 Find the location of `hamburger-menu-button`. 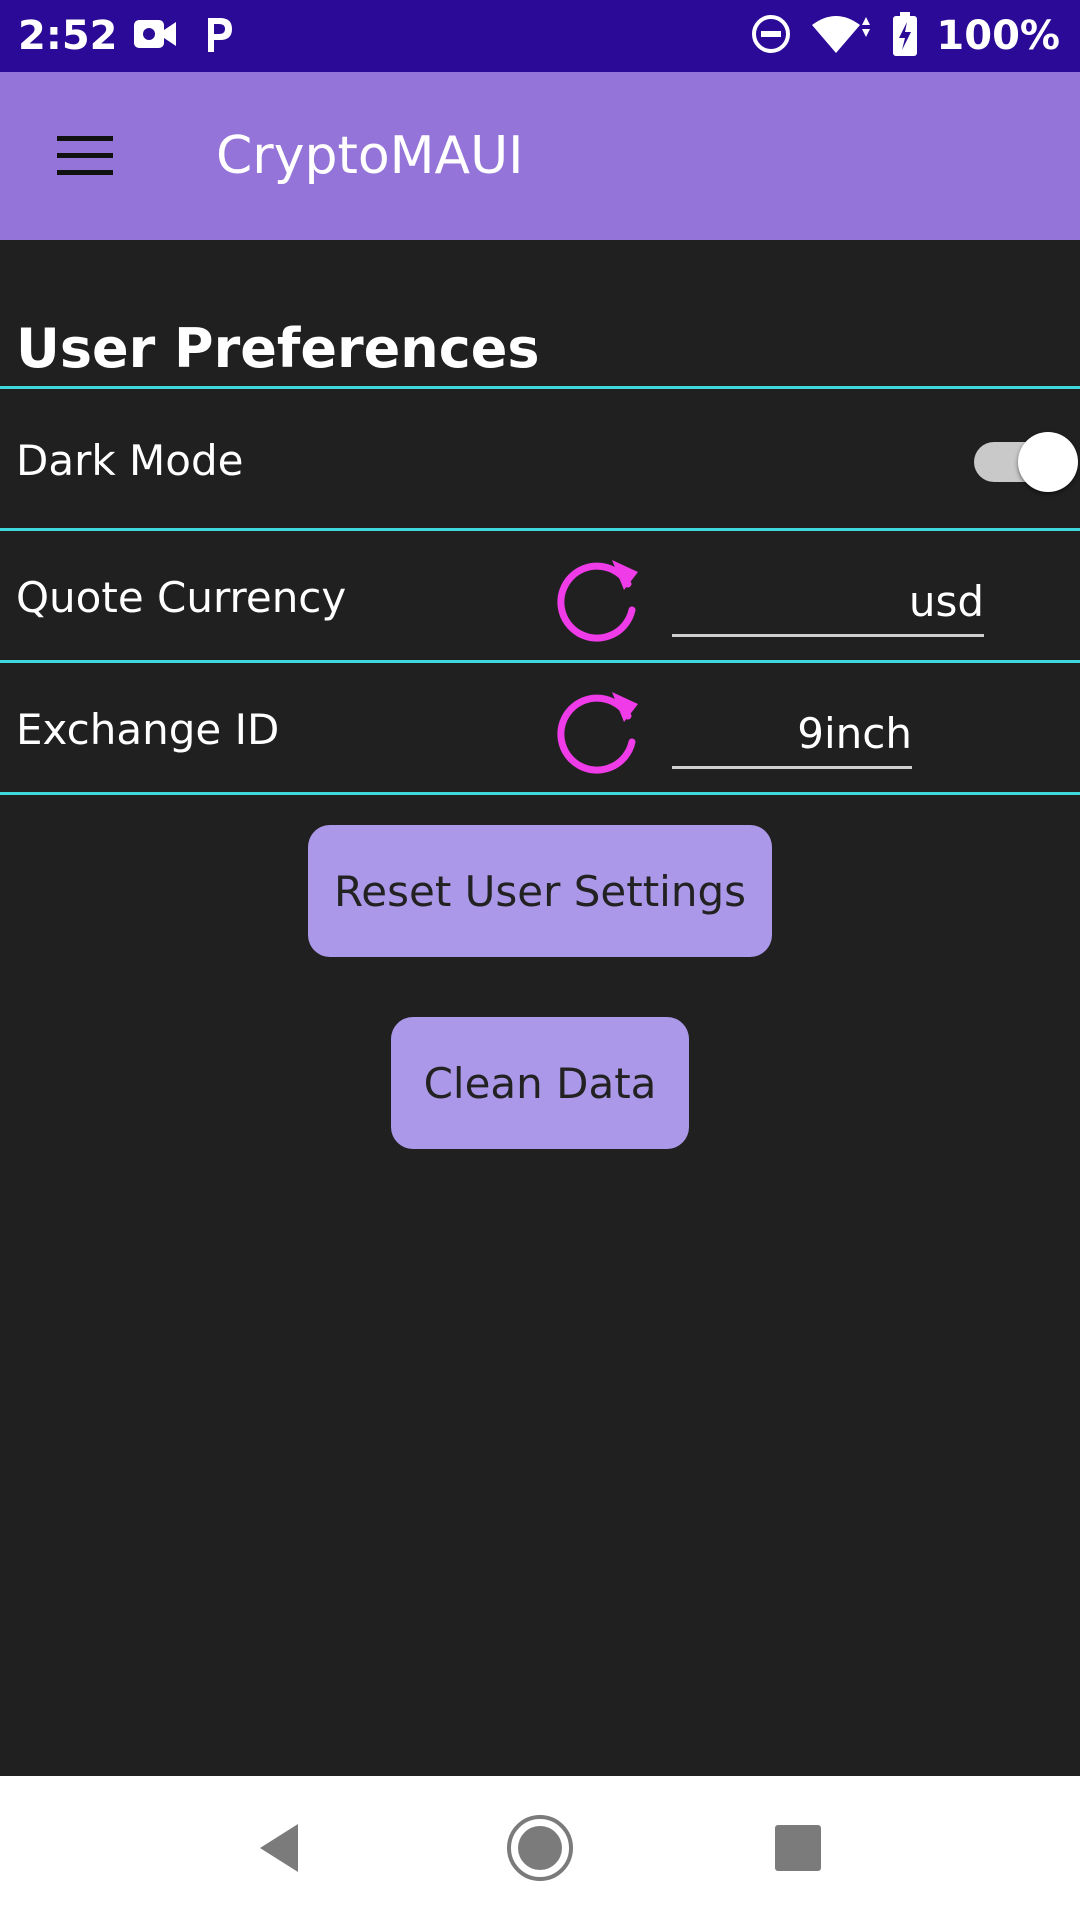

hamburger-menu-button is located at coordinates (85, 156).